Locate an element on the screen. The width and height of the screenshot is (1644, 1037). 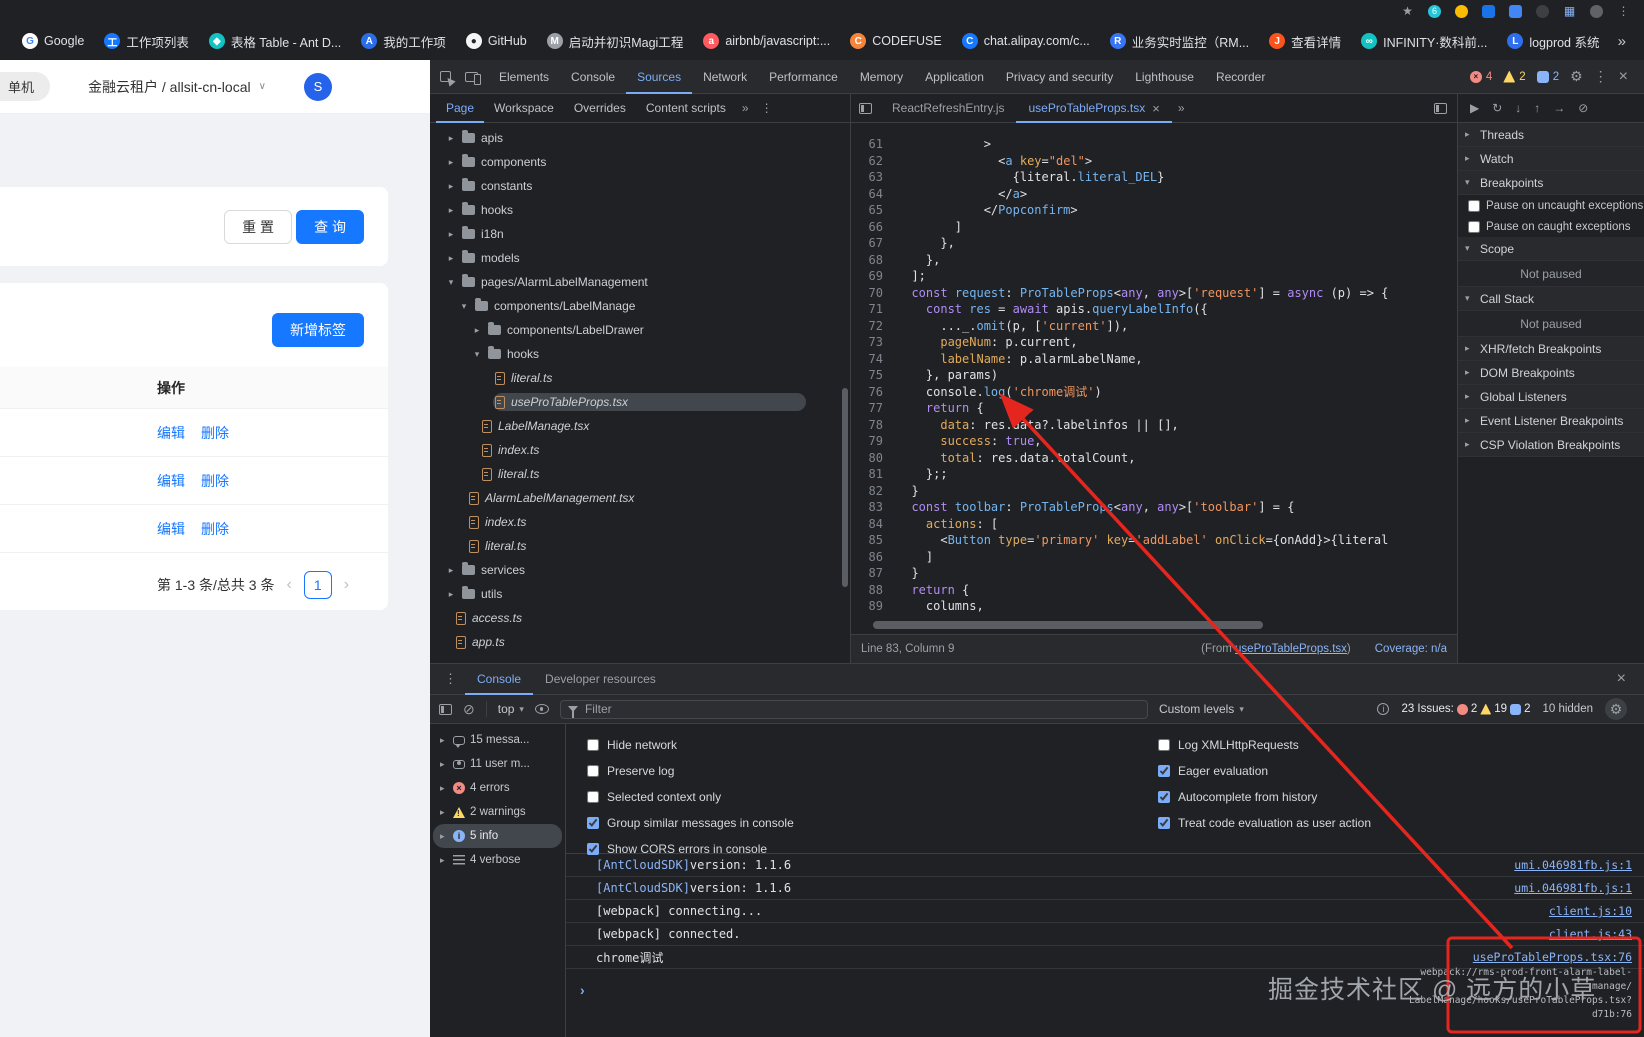
tree-item-hooks: ▾ hooks is located at coordinates (640, 354).